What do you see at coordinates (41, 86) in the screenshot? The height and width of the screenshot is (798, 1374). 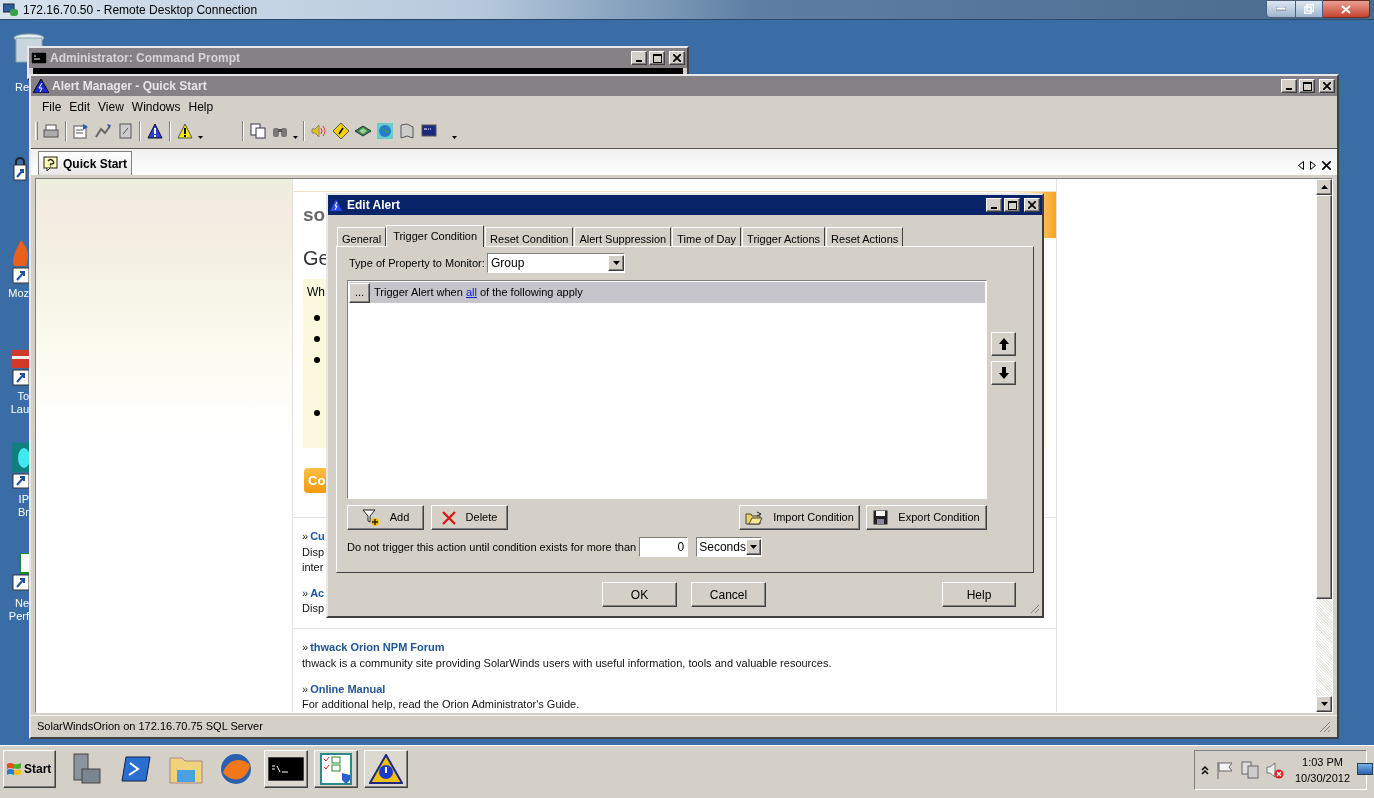 I see `alert-triangle-icon` at bounding box center [41, 86].